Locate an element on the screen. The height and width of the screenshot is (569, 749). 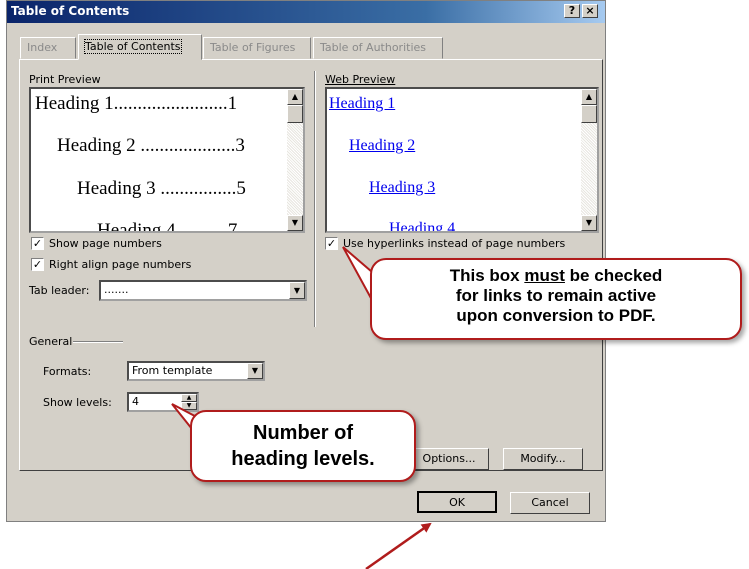
levels-callout-line-1: Number of is located at coordinates (303, 433).